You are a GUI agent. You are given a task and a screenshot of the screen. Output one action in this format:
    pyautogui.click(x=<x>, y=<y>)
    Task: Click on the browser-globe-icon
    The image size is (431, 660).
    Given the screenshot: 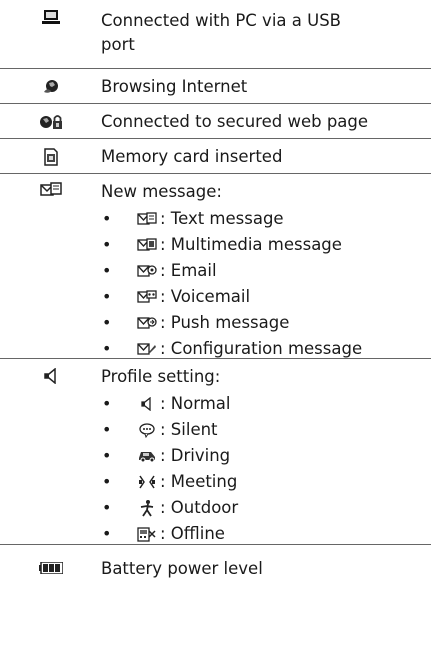 What is the action you would take?
    pyautogui.click(x=50, y=86)
    